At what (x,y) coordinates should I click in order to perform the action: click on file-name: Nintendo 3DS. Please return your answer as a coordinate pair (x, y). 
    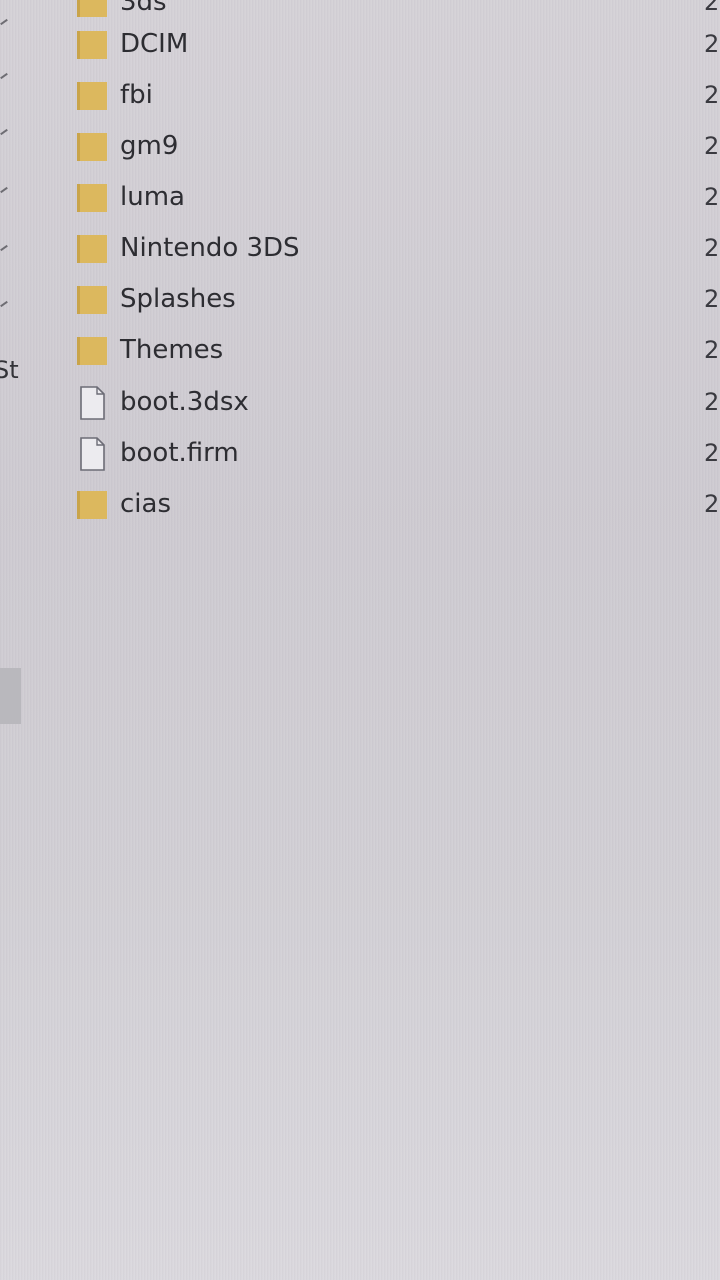
    Looking at the image, I should click on (210, 248).